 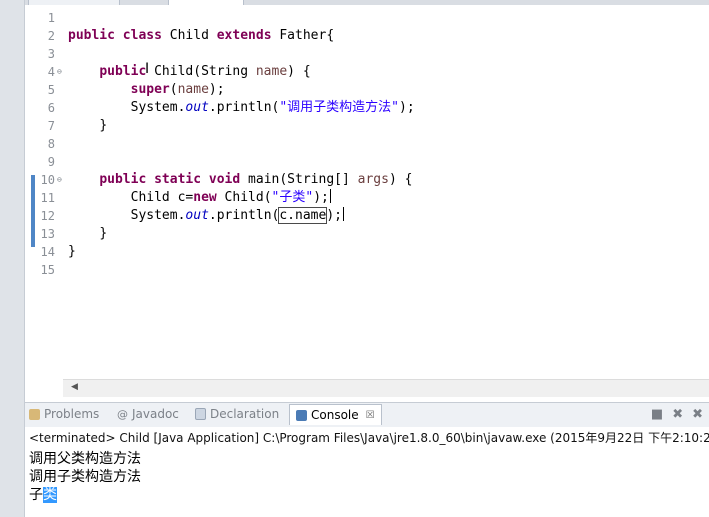 What do you see at coordinates (200, 414) in the screenshot?
I see `declaration-icon` at bounding box center [200, 414].